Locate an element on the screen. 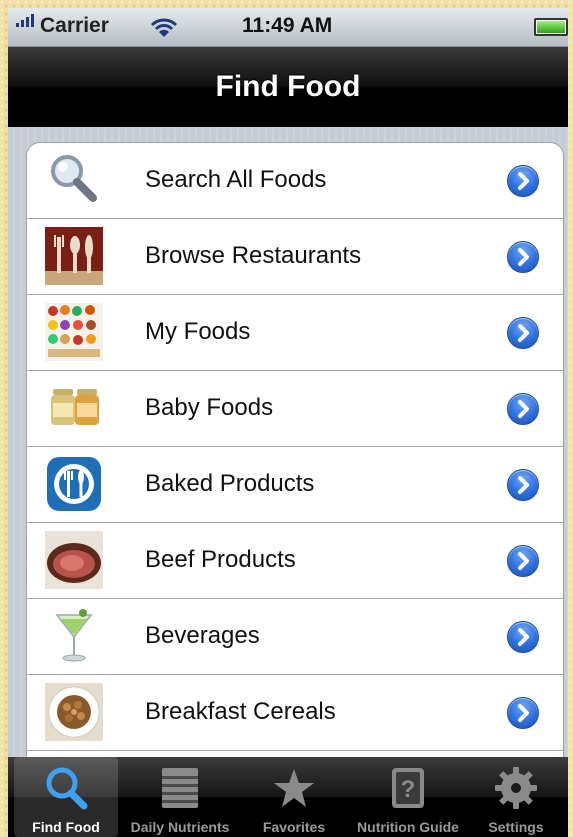 The width and height of the screenshot is (573, 837). list-item-beverages: Beverages is located at coordinates (295, 637).